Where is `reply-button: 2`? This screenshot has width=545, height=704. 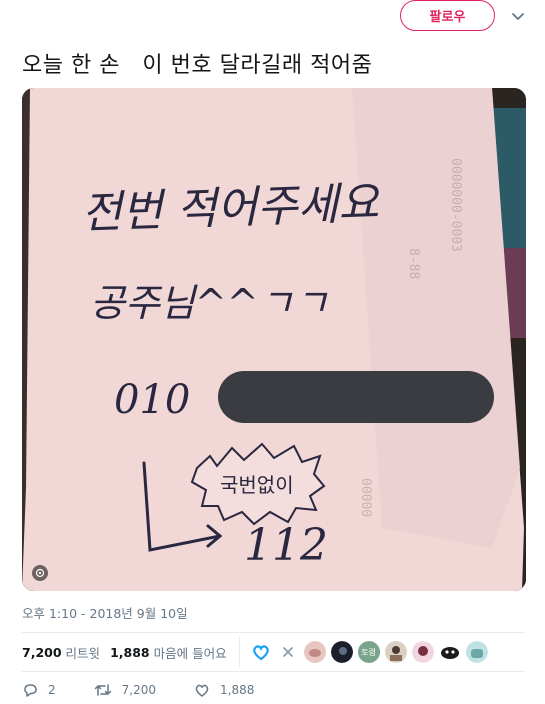
reply-button: 2 is located at coordinates (39, 690).